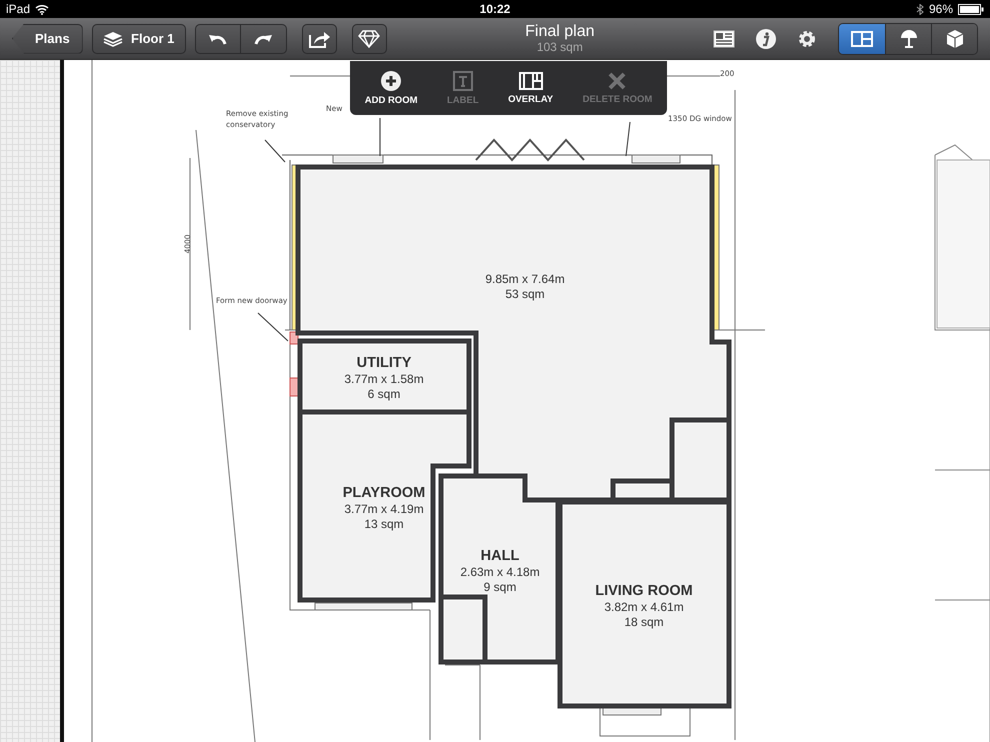  What do you see at coordinates (384, 394) in the screenshot?
I see `room-area: 6 sqm` at bounding box center [384, 394].